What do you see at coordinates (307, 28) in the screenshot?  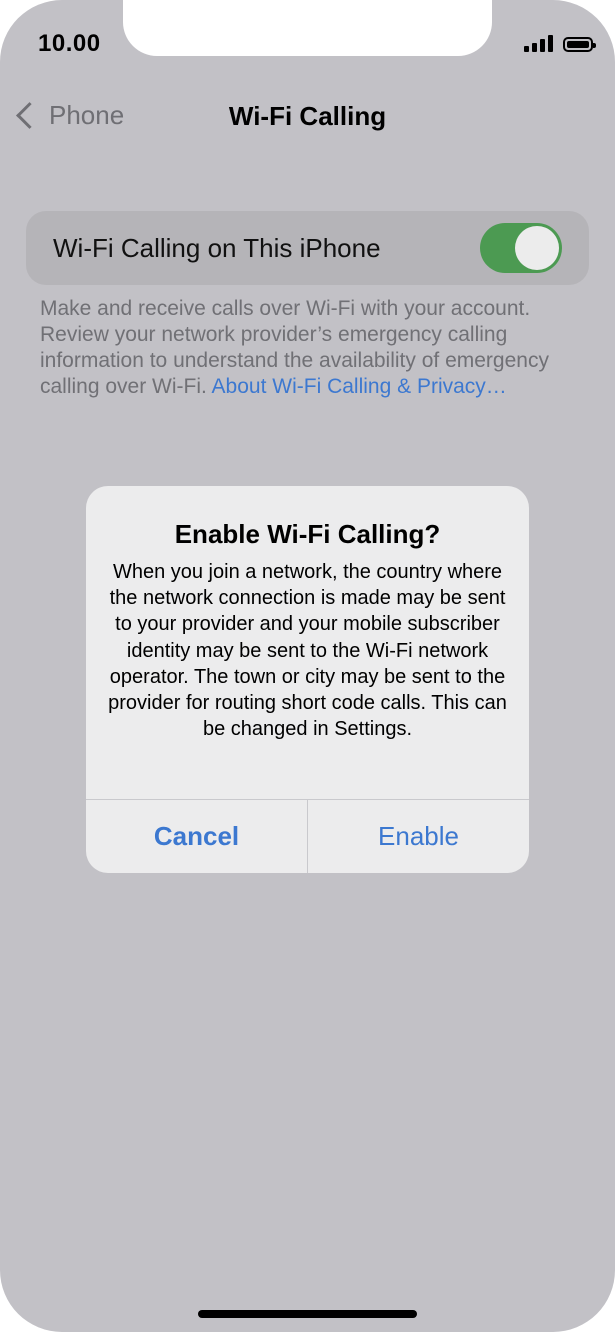 I see `notch` at bounding box center [307, 28].